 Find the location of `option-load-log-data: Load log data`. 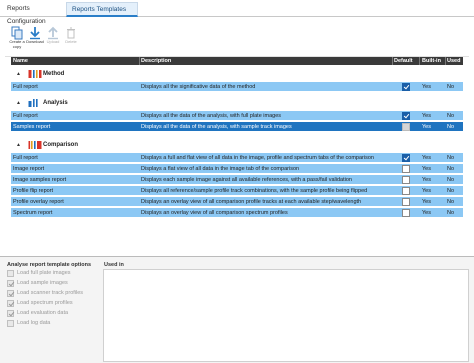

option-load-log-data: Load log data is located at coordinates (54, 323).